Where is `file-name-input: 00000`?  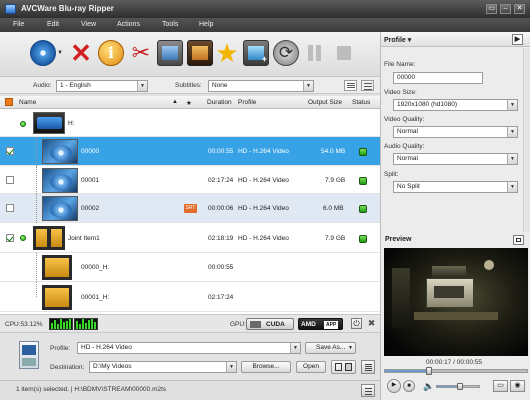 file-name-input: 00000 is located at coordinates (438, 78).